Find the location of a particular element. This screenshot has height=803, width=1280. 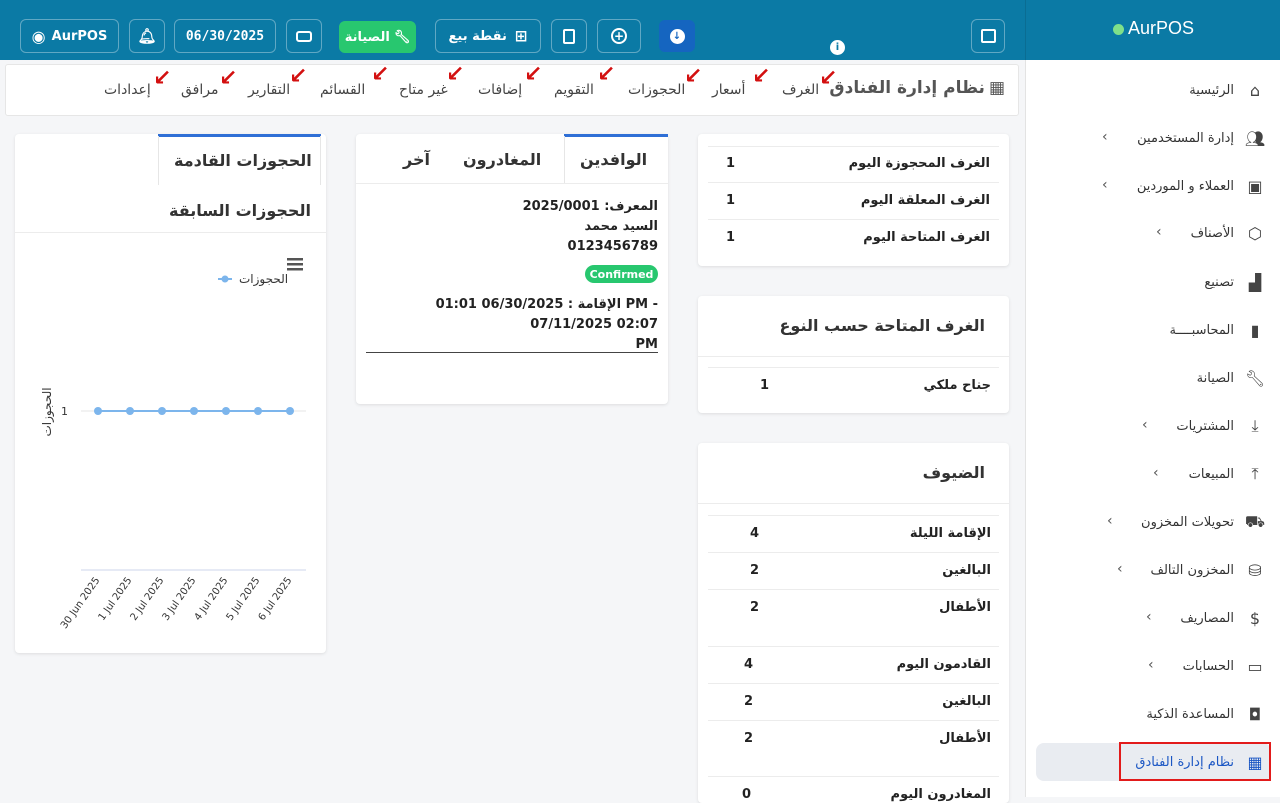

available-by-type-card is located at coordinates (853, 354).